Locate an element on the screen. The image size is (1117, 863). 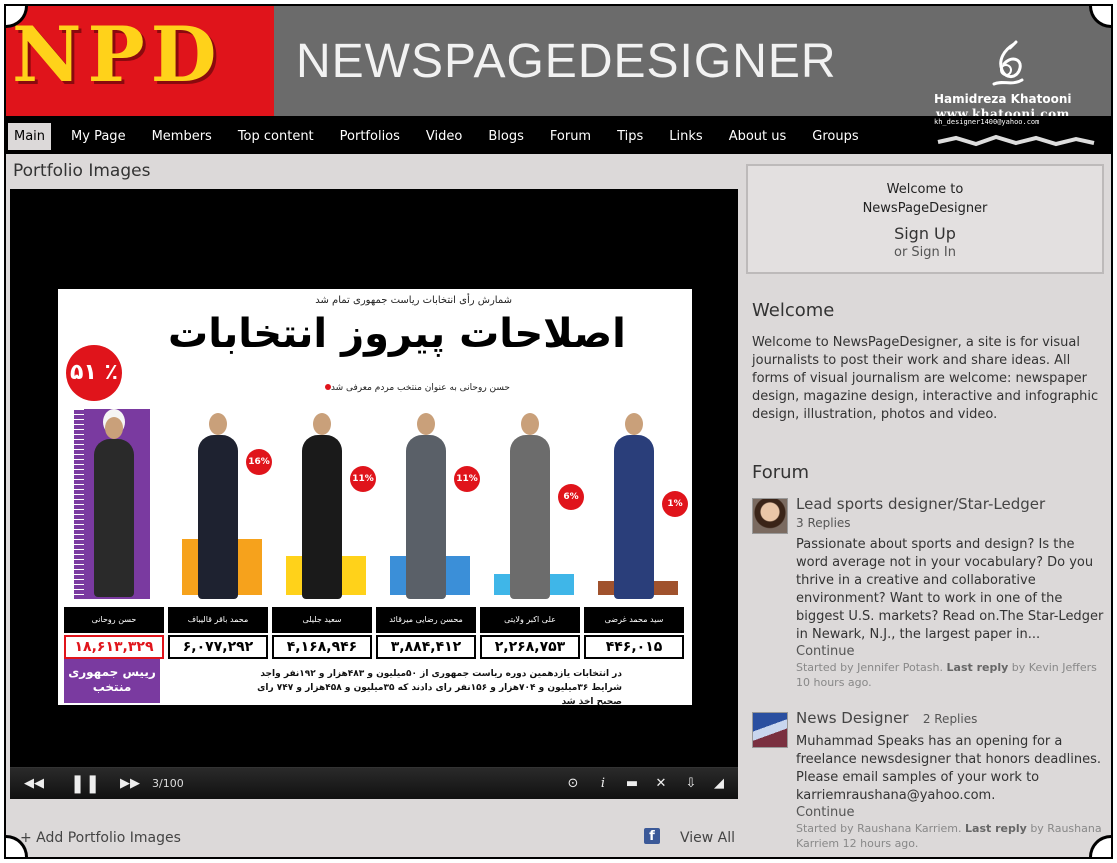
nav-item-groups: Groups is located at coordinates (835, 136).